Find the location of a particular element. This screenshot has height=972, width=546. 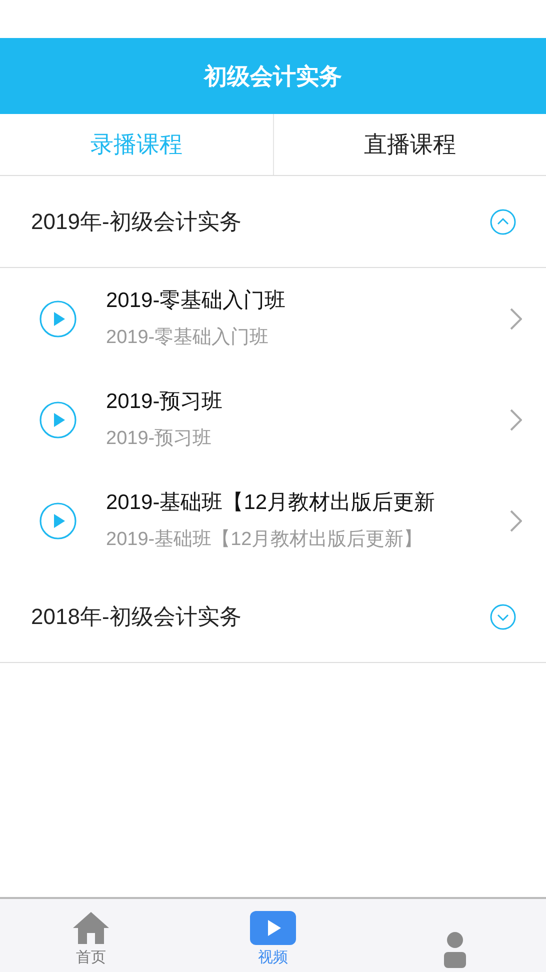

course-item: 2019-预习班 2019-预习班 is located at coordinates (273, 419).